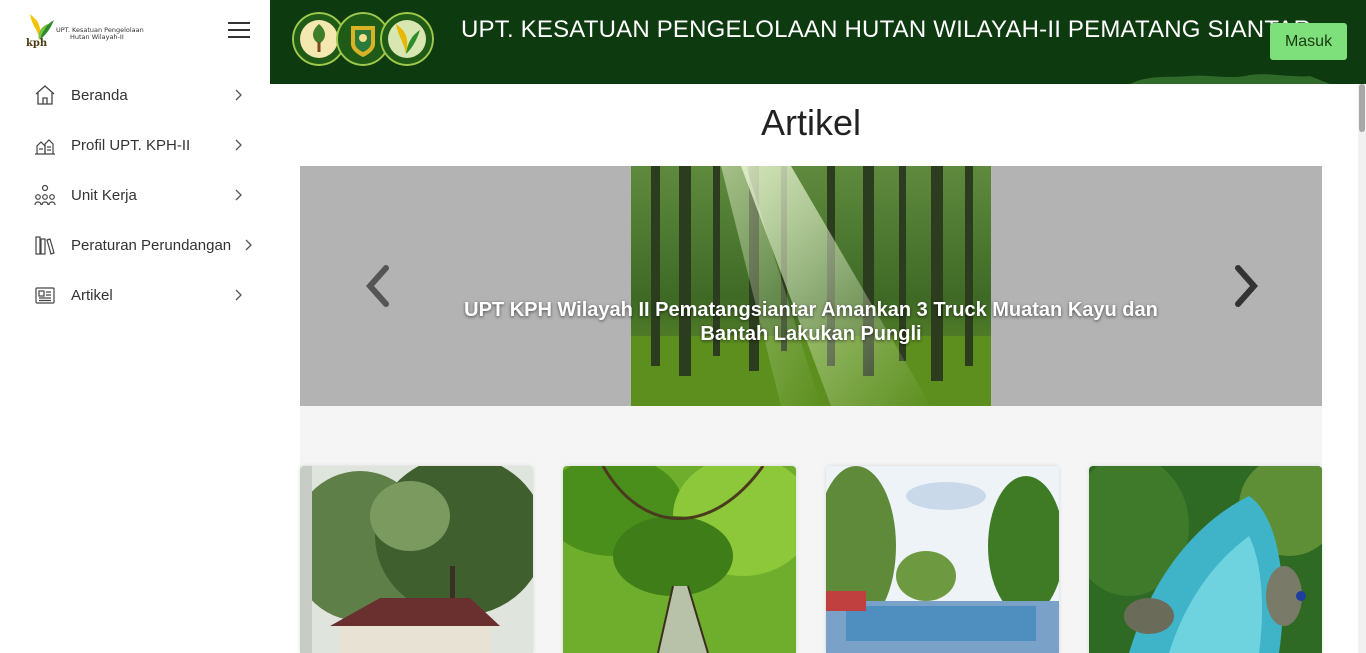 The height and width of the screenshot is (653, 1366). Describe the element at coordinates (135, 95) in the screenshot. I see `sidebar-item-beranda: Beranda` at that location.